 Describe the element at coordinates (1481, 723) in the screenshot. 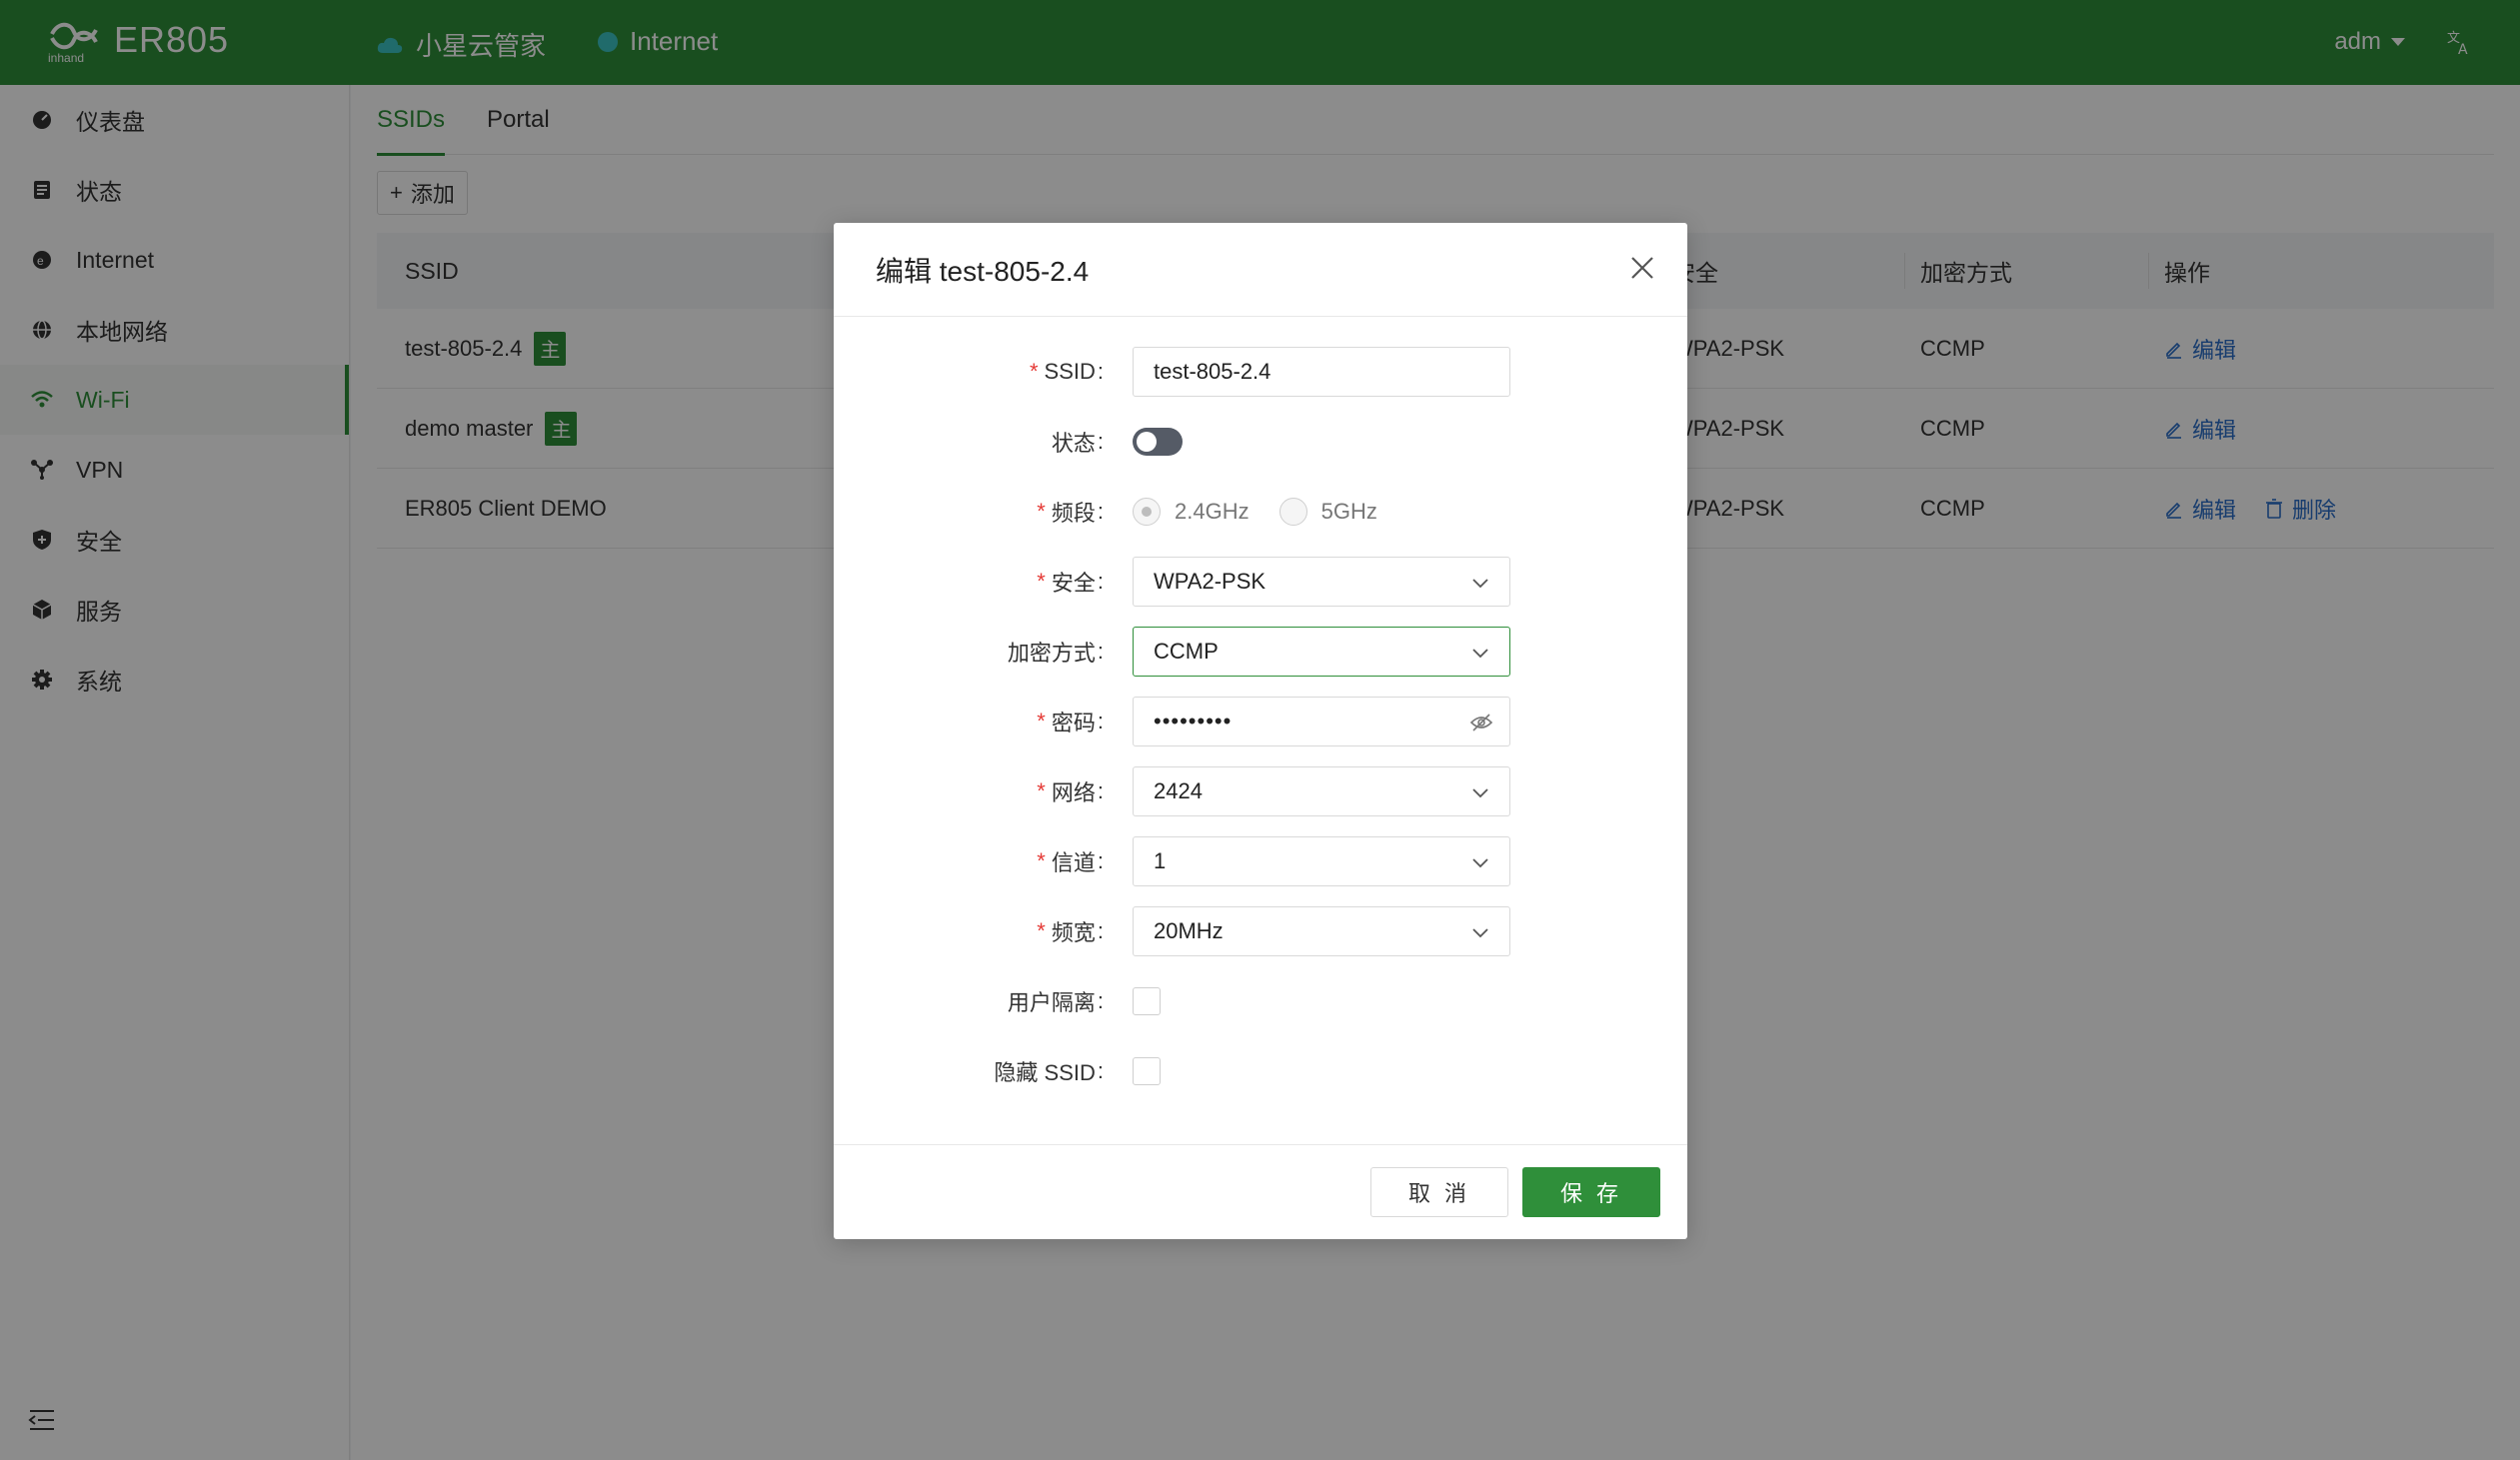

I see `eye-off-icon` at that location.